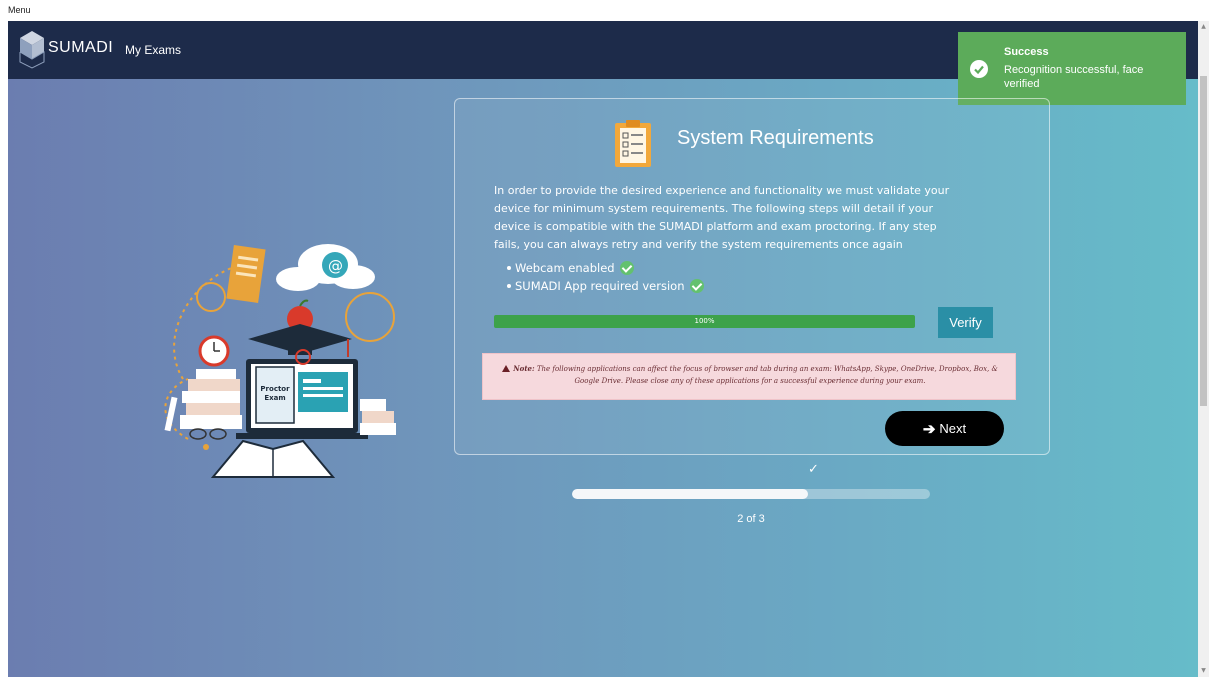  I want to click on note-label: Note:, so click(524, 368).